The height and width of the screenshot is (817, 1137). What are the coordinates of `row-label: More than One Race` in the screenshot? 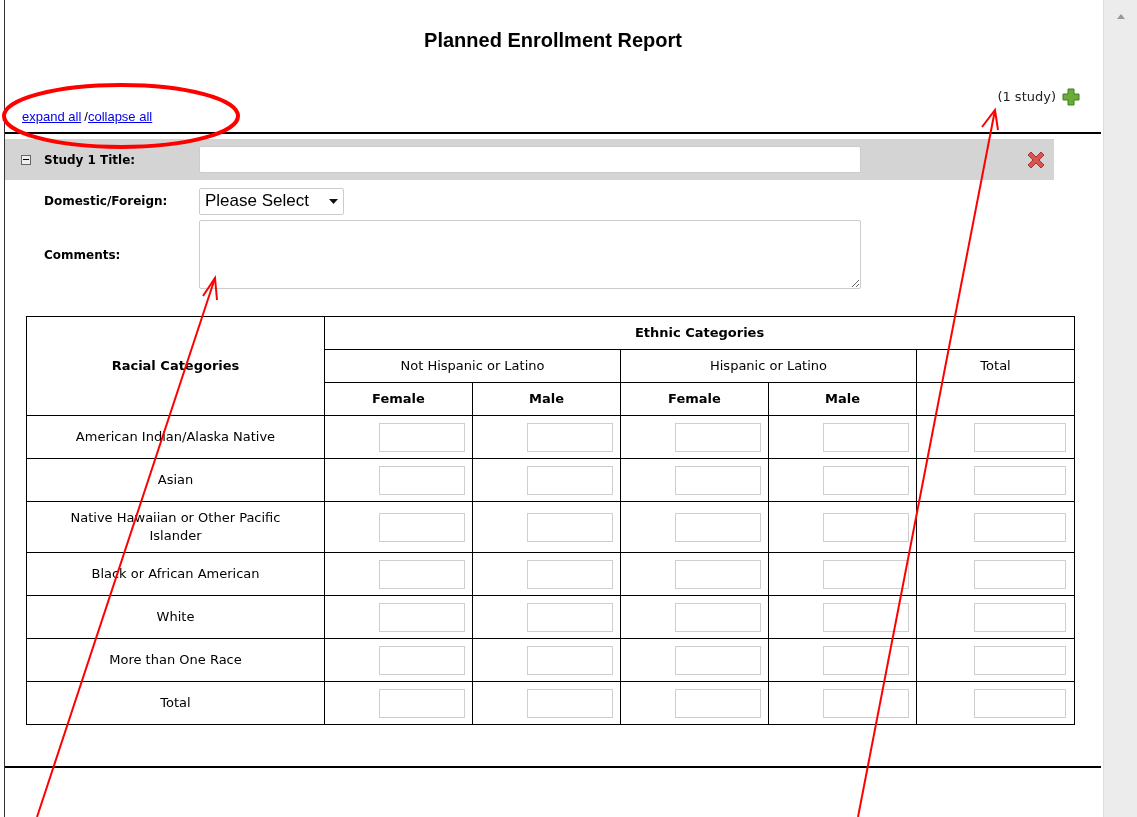 It's located at (175, 660).